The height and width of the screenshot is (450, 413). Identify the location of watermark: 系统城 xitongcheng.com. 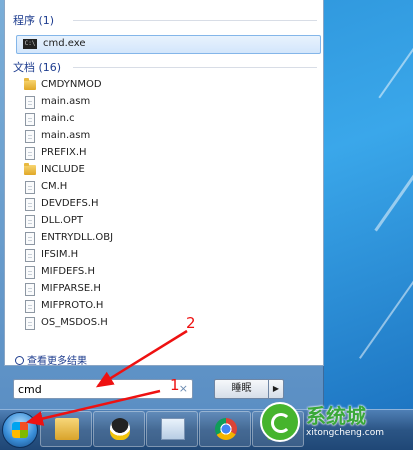
(335, 422).